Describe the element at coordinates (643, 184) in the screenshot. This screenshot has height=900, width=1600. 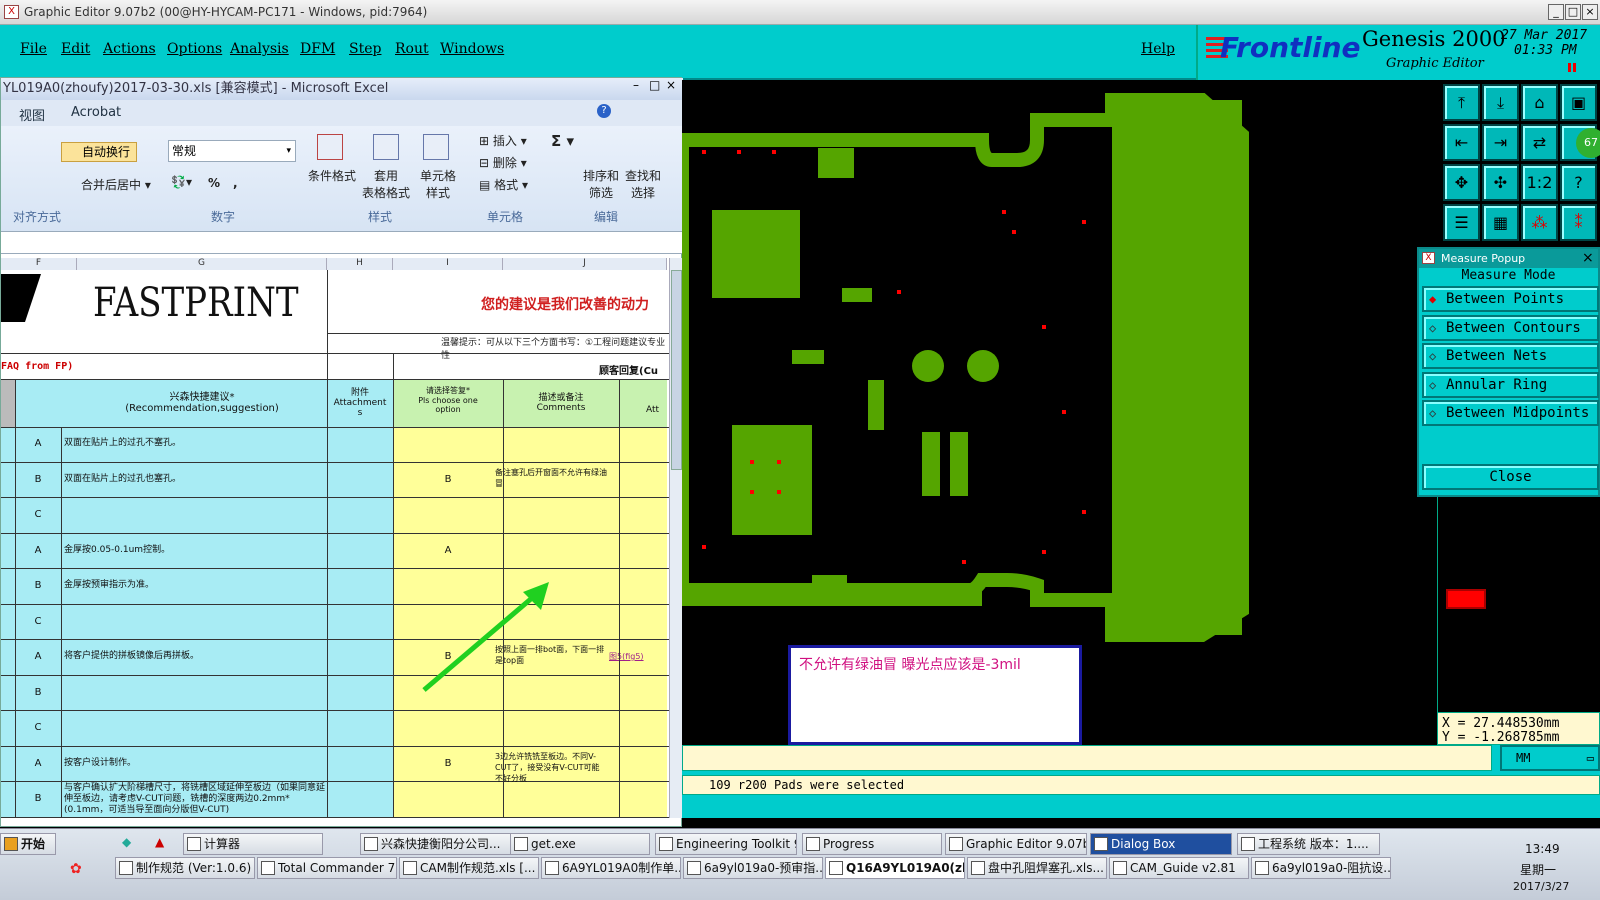
I see `find-select-button: 查找和 选择` at that location.